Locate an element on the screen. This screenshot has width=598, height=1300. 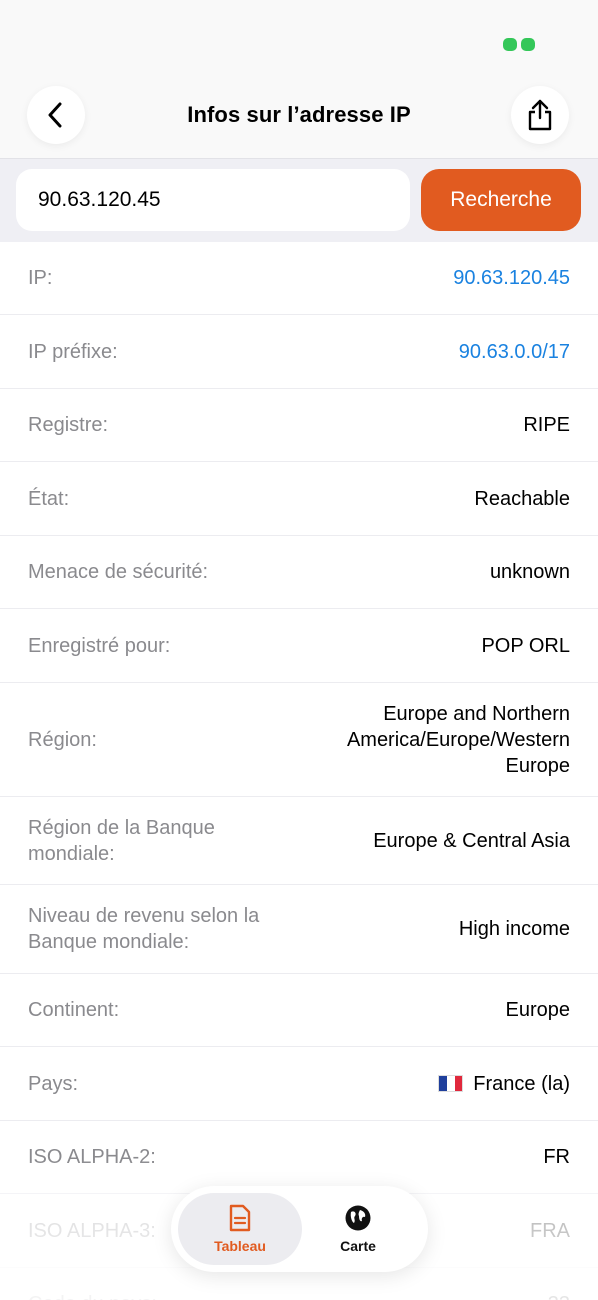
tab-label: Carte is located at coordinates (358, 1246).